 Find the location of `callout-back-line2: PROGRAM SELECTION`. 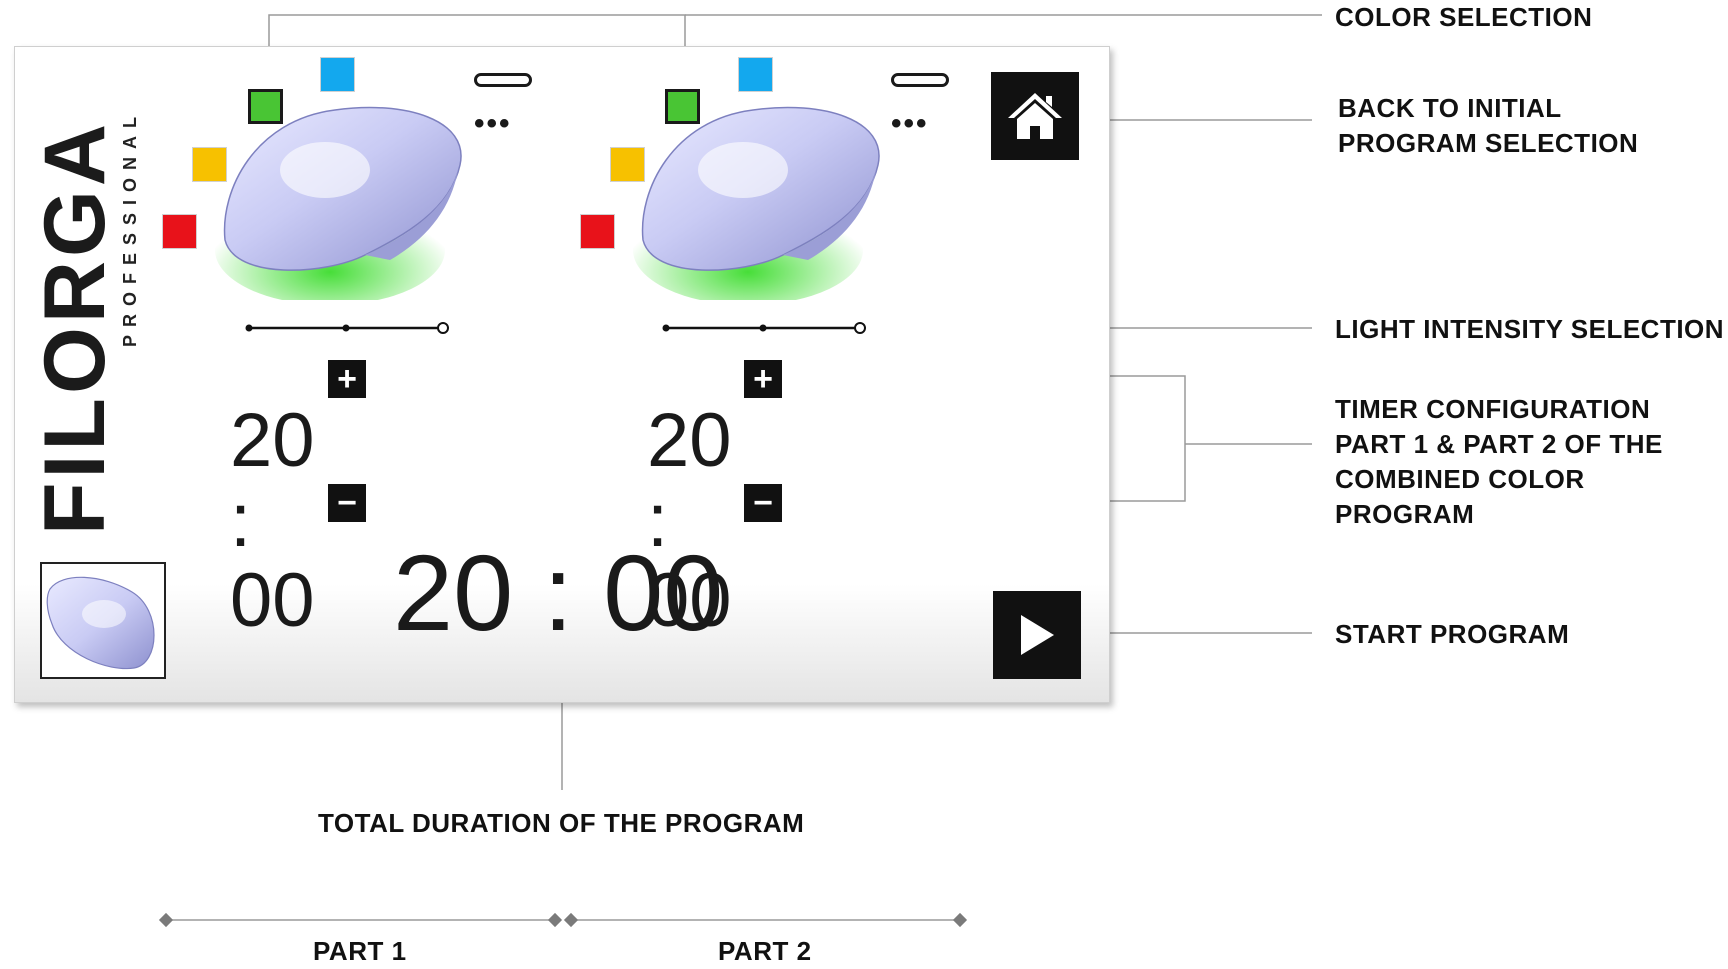

callout-back-line2: PROGRAM SELECTION is located at coordinates (1488, 143).